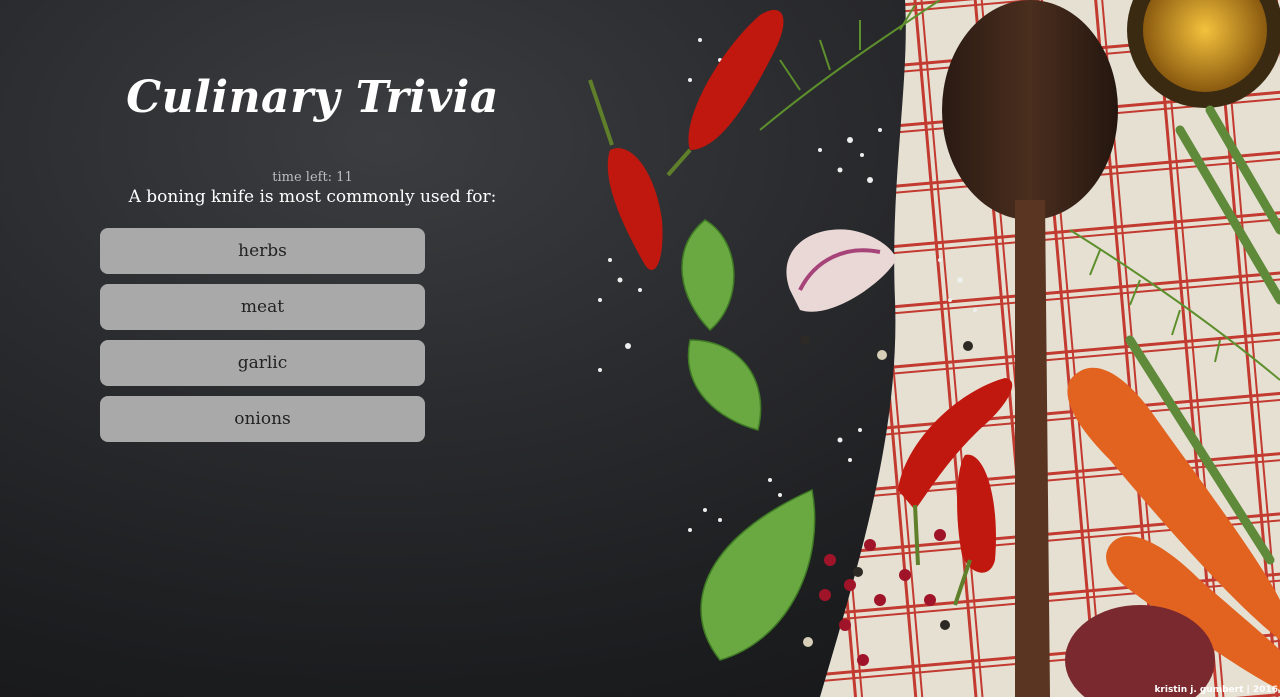 This screenshot has width=1280, height=697. Describe the element at coordinates (1216, 690) in the screenshot. I see `credit-text: kristin j. gumbert | 2016` at that location.